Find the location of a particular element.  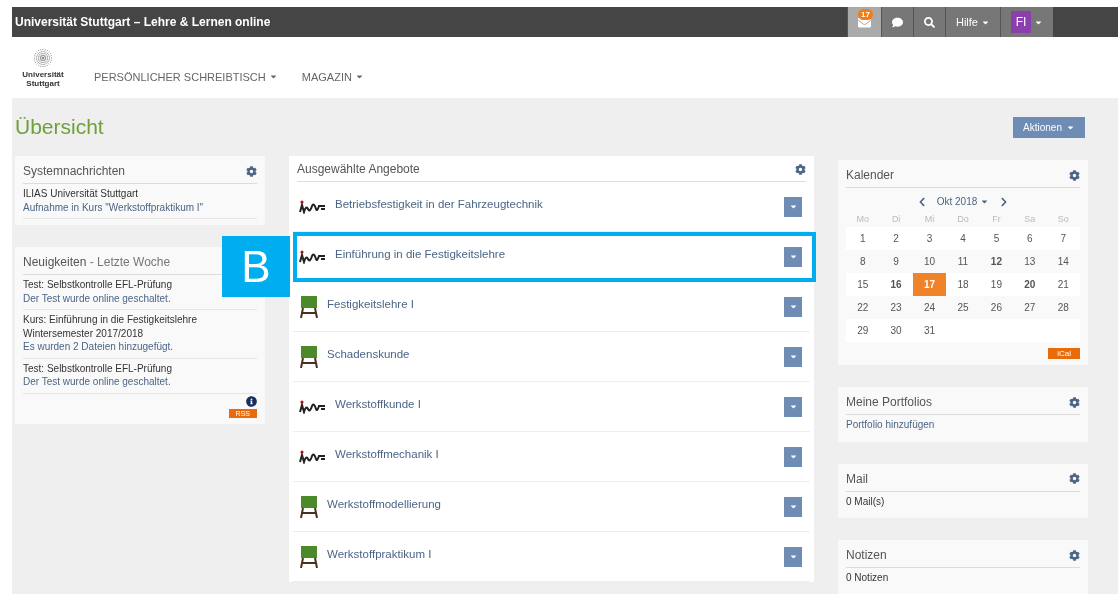

calendar-day: 31 is located at coordinates (929, 330).